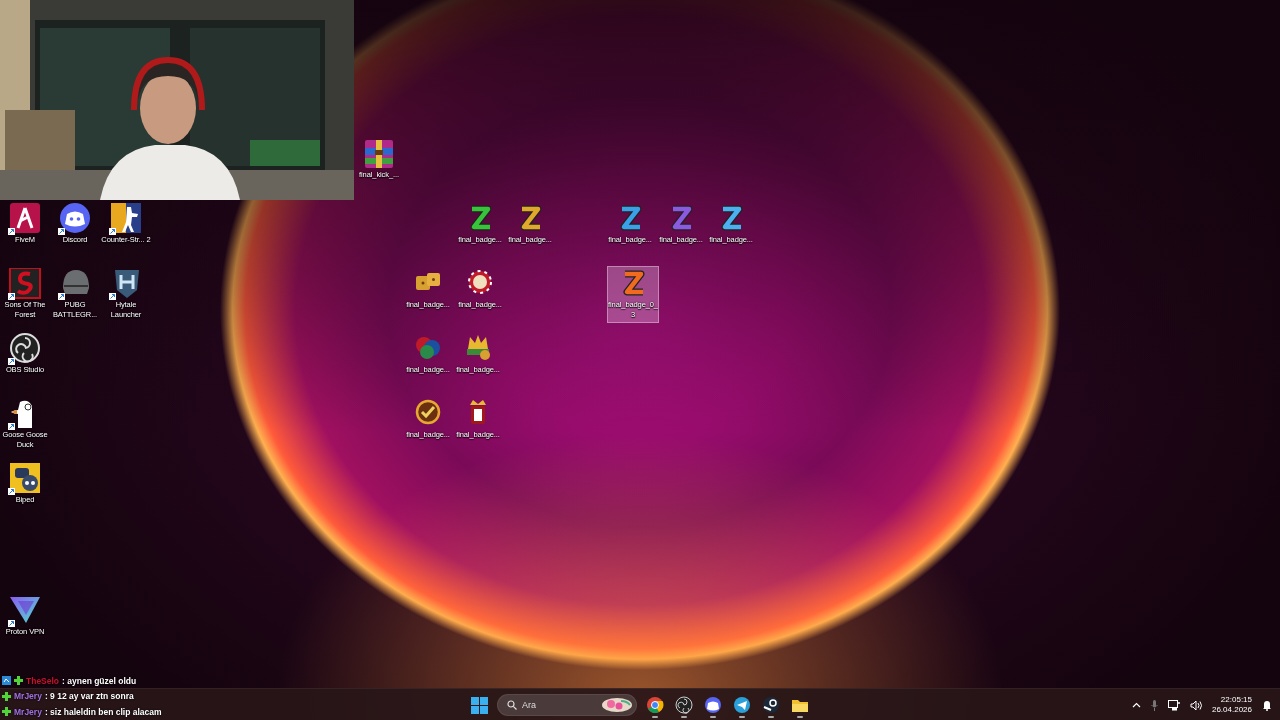 This screenshot has width=1280, height=720. Describe the element at coordinates (1195, 705) in the screenshot. I see `volume-icon` at that location.